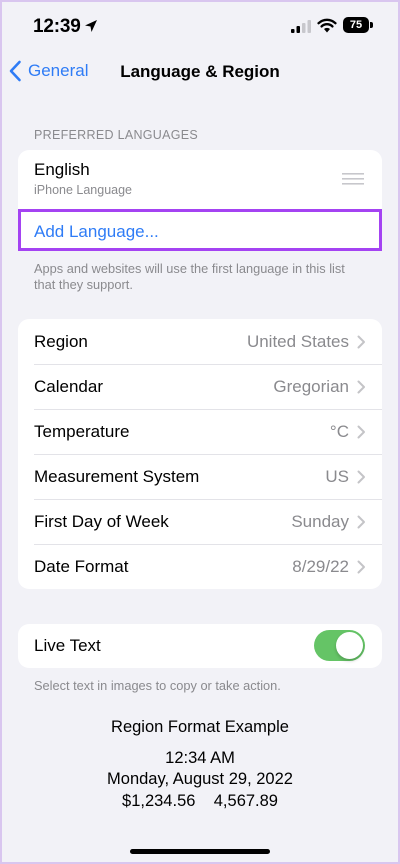  Describe the element at coordinates (200, 341) in the screenshot. I see `settings-row-region: Region United States` at that location.